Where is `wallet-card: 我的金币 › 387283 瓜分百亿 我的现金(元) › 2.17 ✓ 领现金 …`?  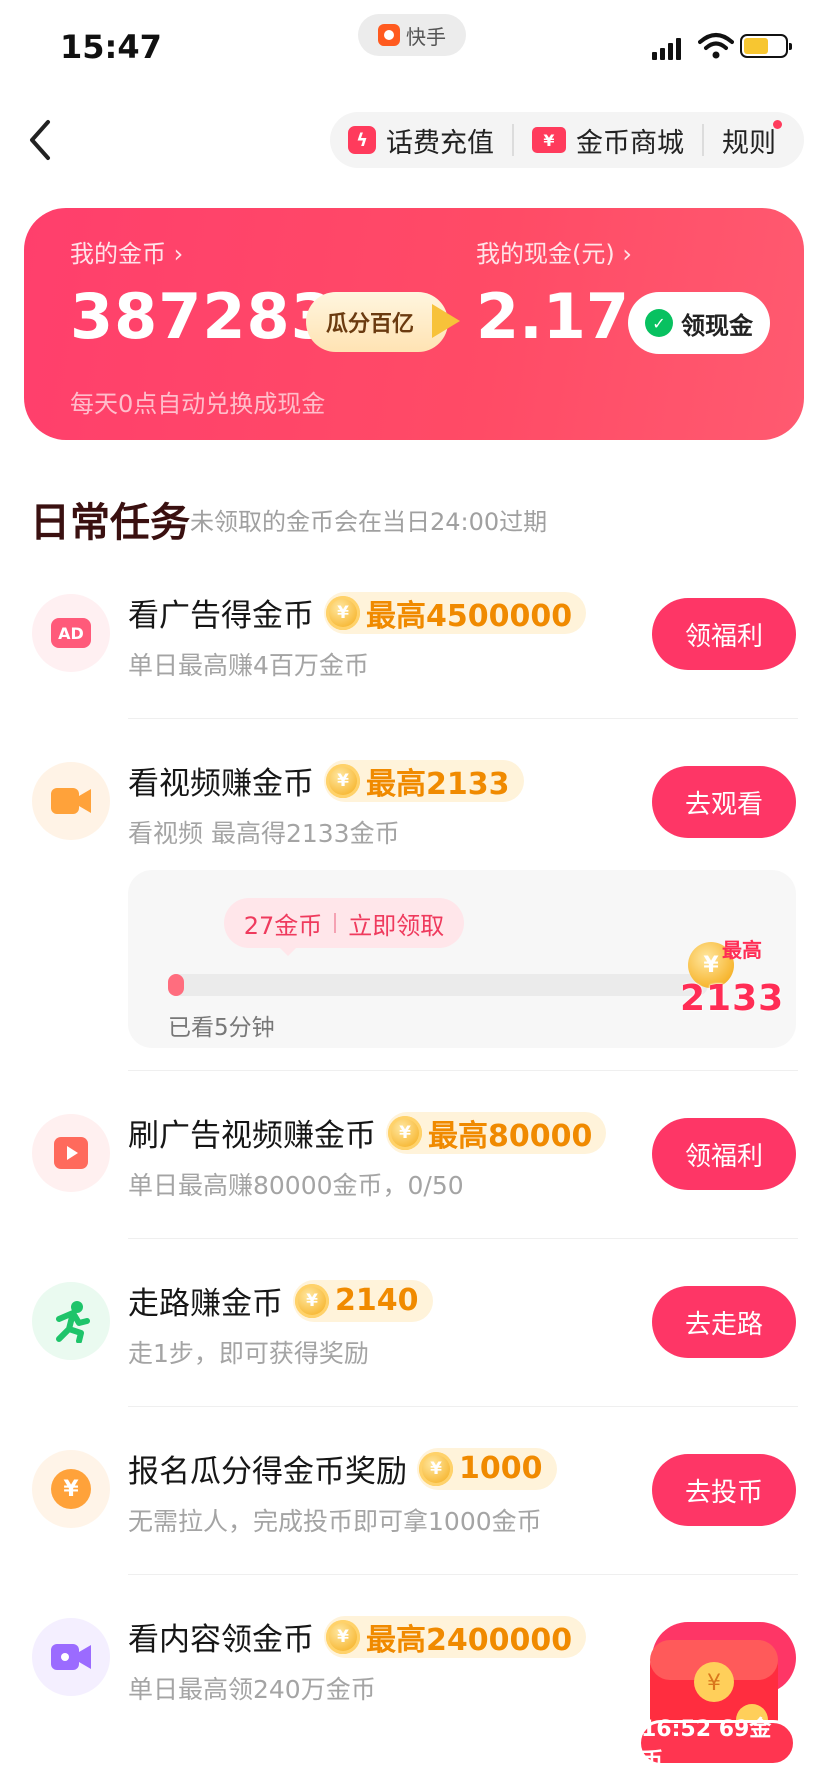 wallet-card: 我的金币 › 387283 瓜分百亿 我的现金(元) › 2.17 ✓ 领现金 … is located at coordinates (414, 324).